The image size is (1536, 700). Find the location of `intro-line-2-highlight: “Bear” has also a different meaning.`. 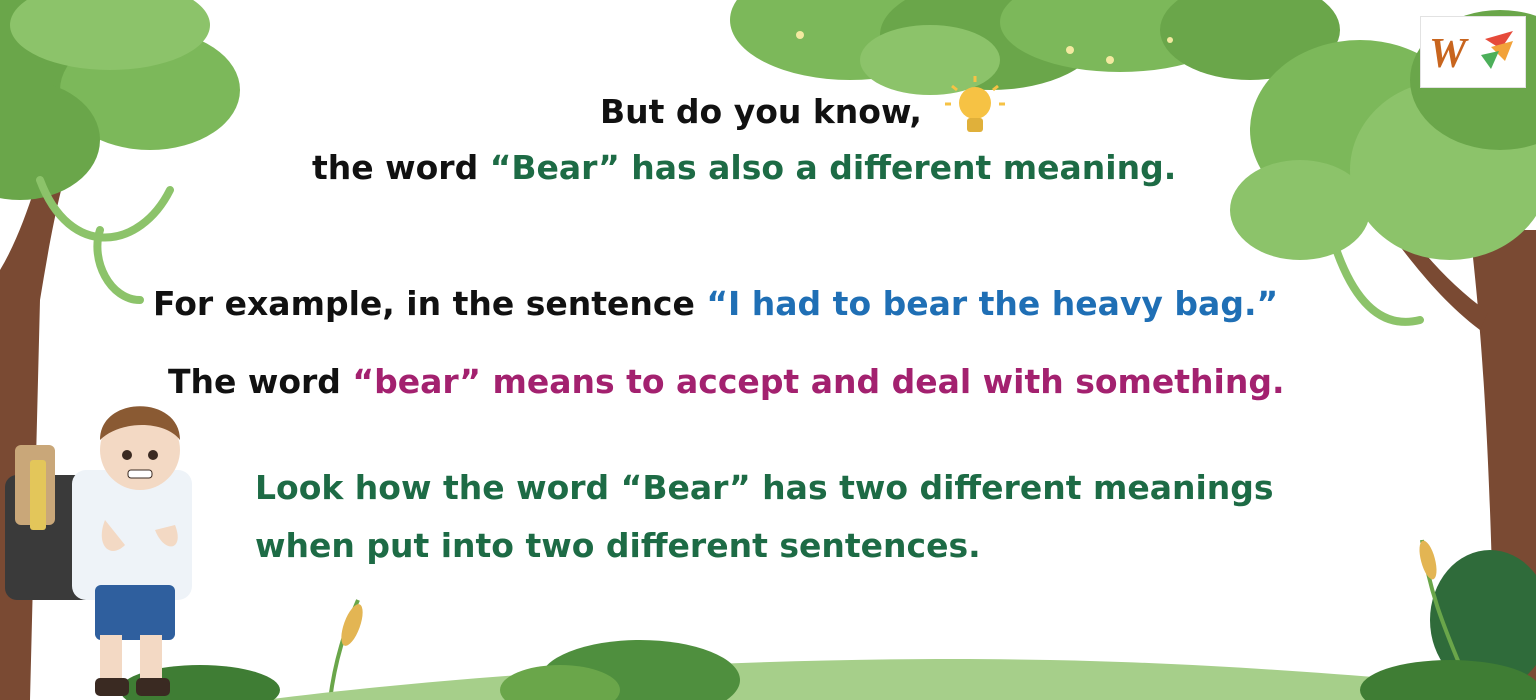

intro-line-2-highlight: “Bear” has also a different meaning. is located at coordinates (833, 167).